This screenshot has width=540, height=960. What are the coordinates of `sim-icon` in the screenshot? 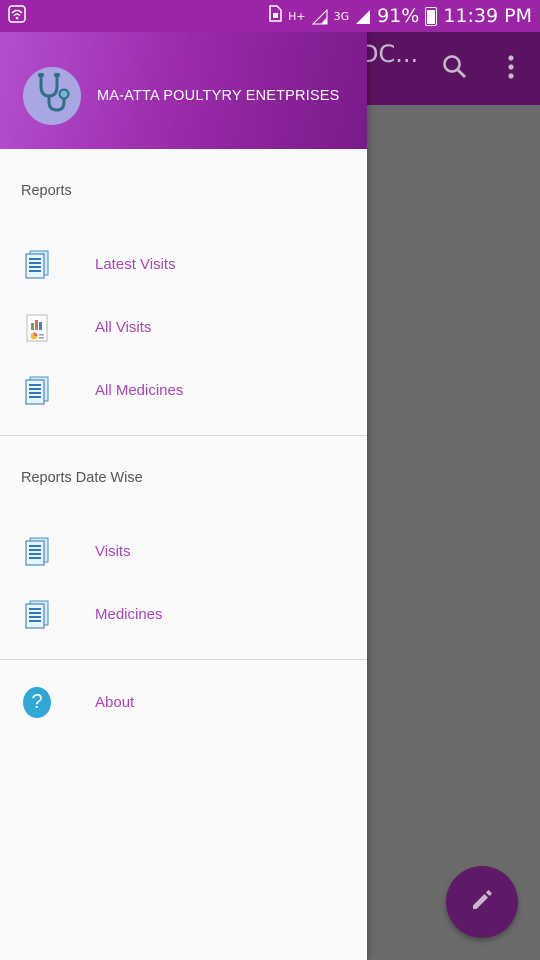 It's located at (275, 16).